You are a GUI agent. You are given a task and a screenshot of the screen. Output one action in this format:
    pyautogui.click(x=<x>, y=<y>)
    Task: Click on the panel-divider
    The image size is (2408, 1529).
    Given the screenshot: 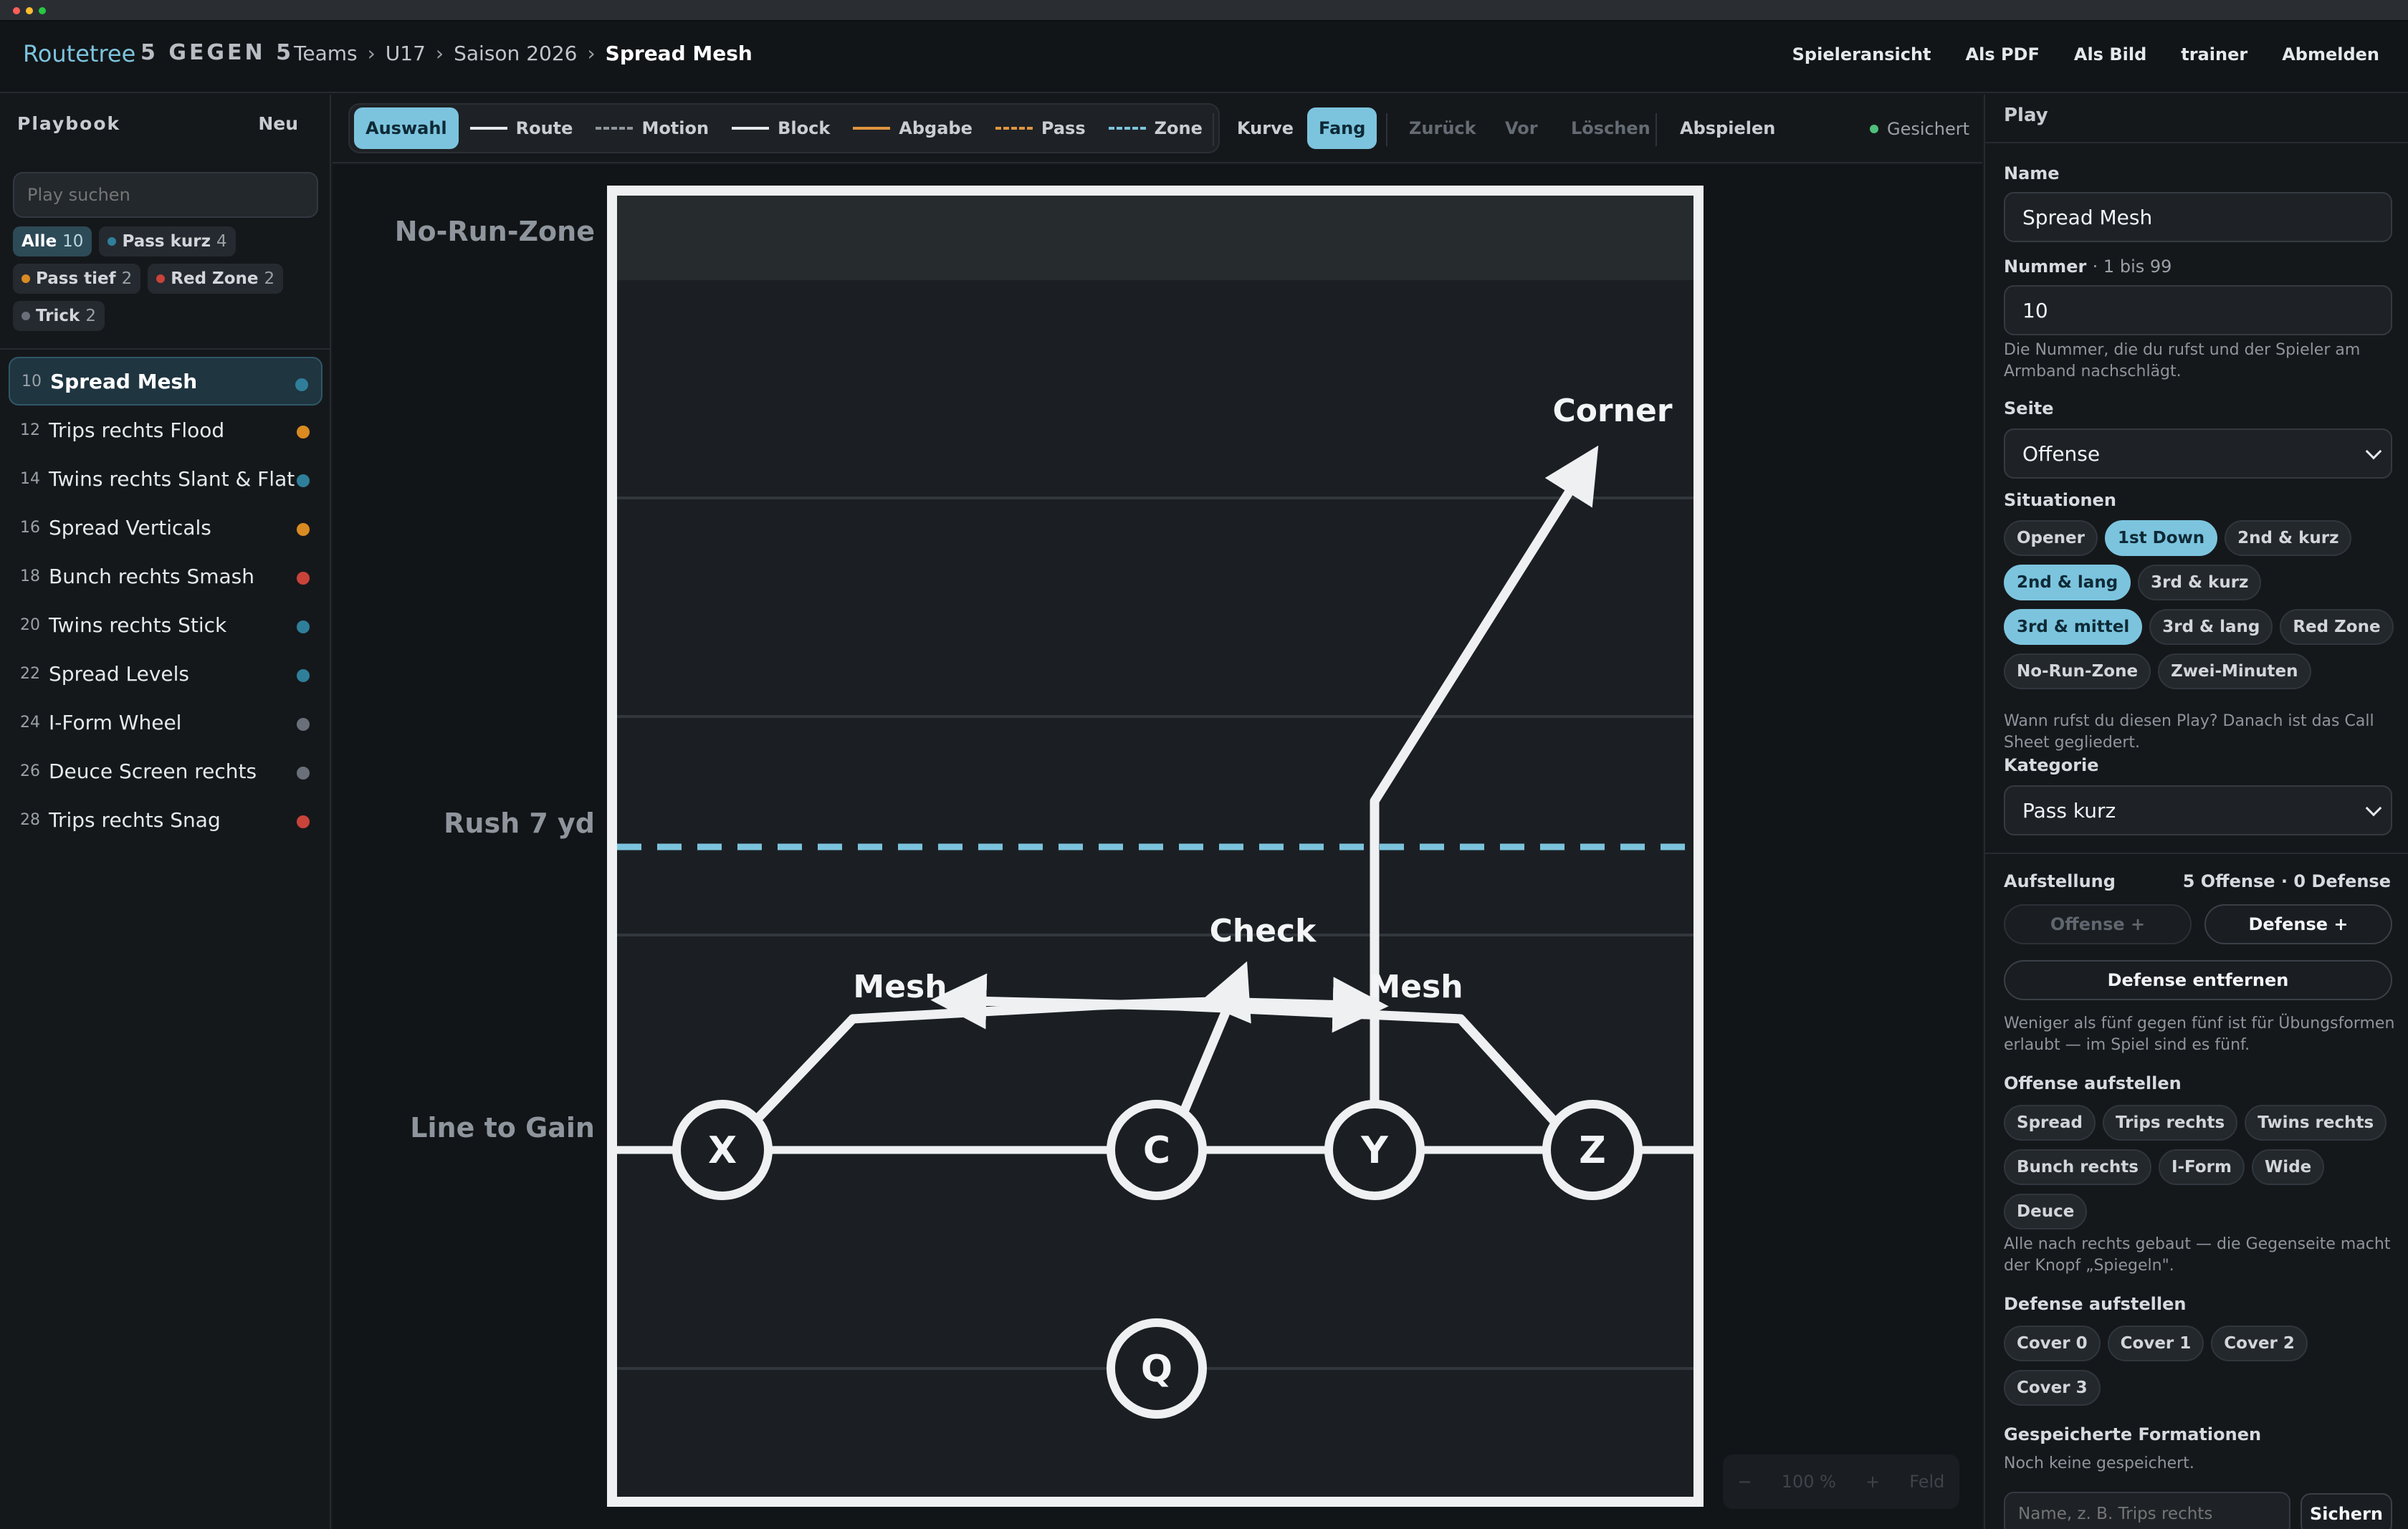 What is the action you would take?
    pyautogui.click(x=2196, y=142)
    